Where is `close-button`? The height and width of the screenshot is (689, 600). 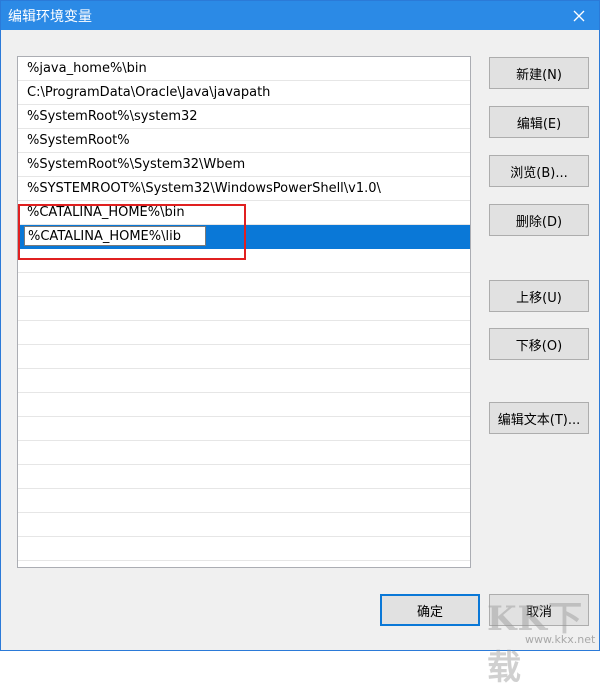
close-button is located at coordinates (579, 15).